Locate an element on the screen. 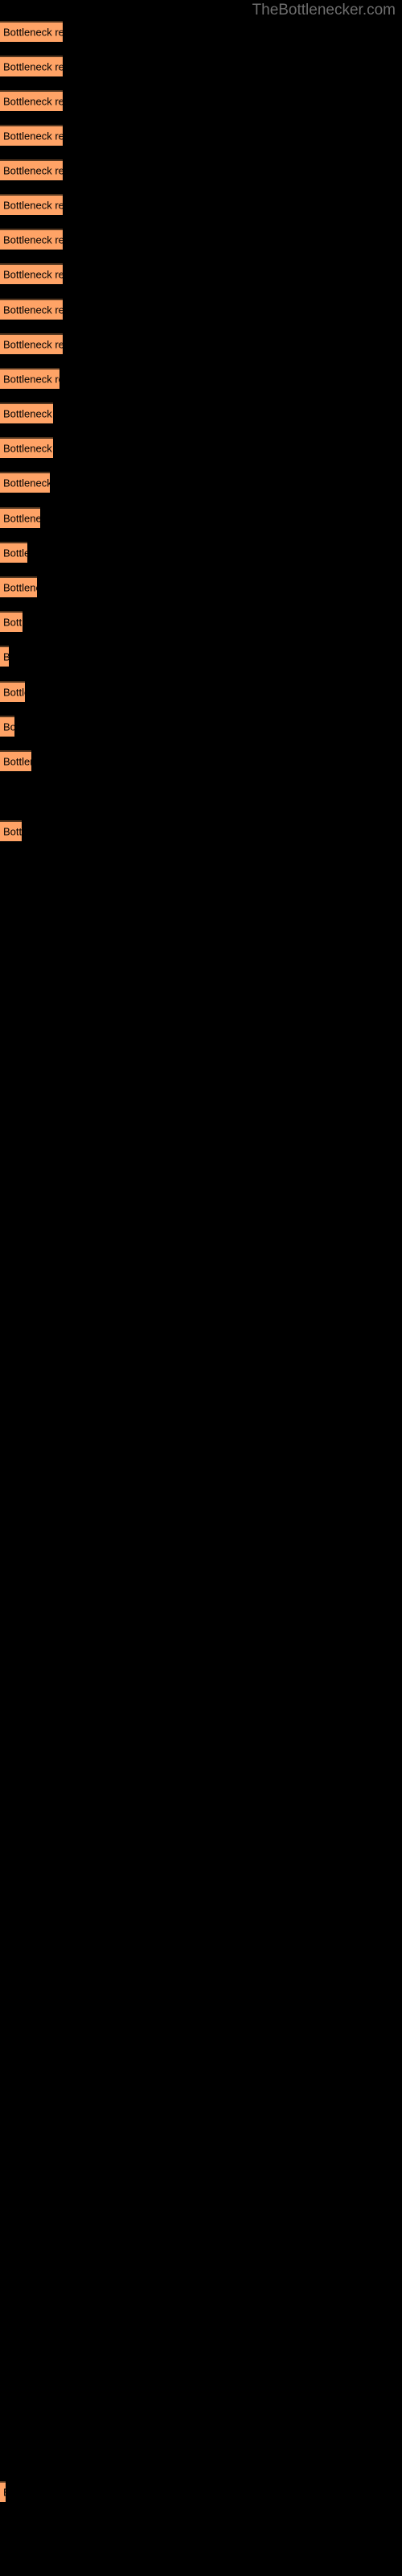 Image resolution: width=402 pixels, height=2576 pixels. site-watermark: TheBottlenecker.com is located at coordinates (324, 10).